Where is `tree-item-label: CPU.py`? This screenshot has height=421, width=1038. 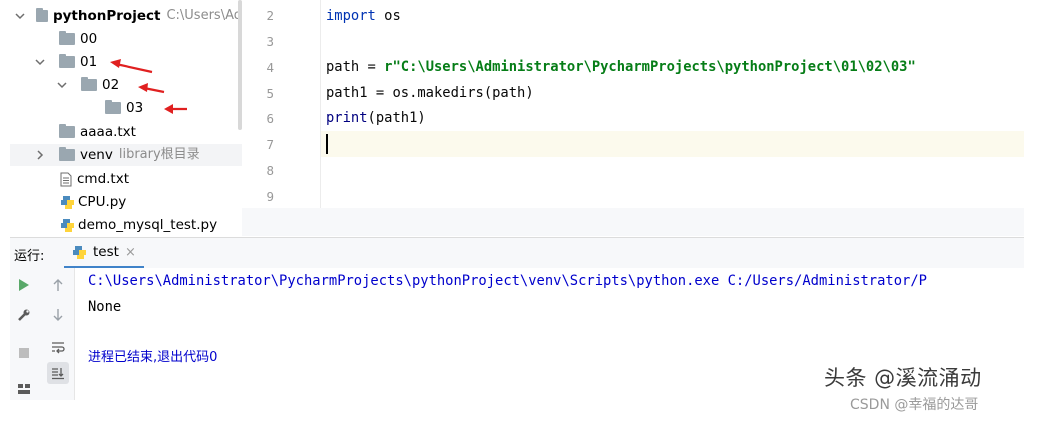 tree-item-label: CPU.py is located at coordinates (102, 202).